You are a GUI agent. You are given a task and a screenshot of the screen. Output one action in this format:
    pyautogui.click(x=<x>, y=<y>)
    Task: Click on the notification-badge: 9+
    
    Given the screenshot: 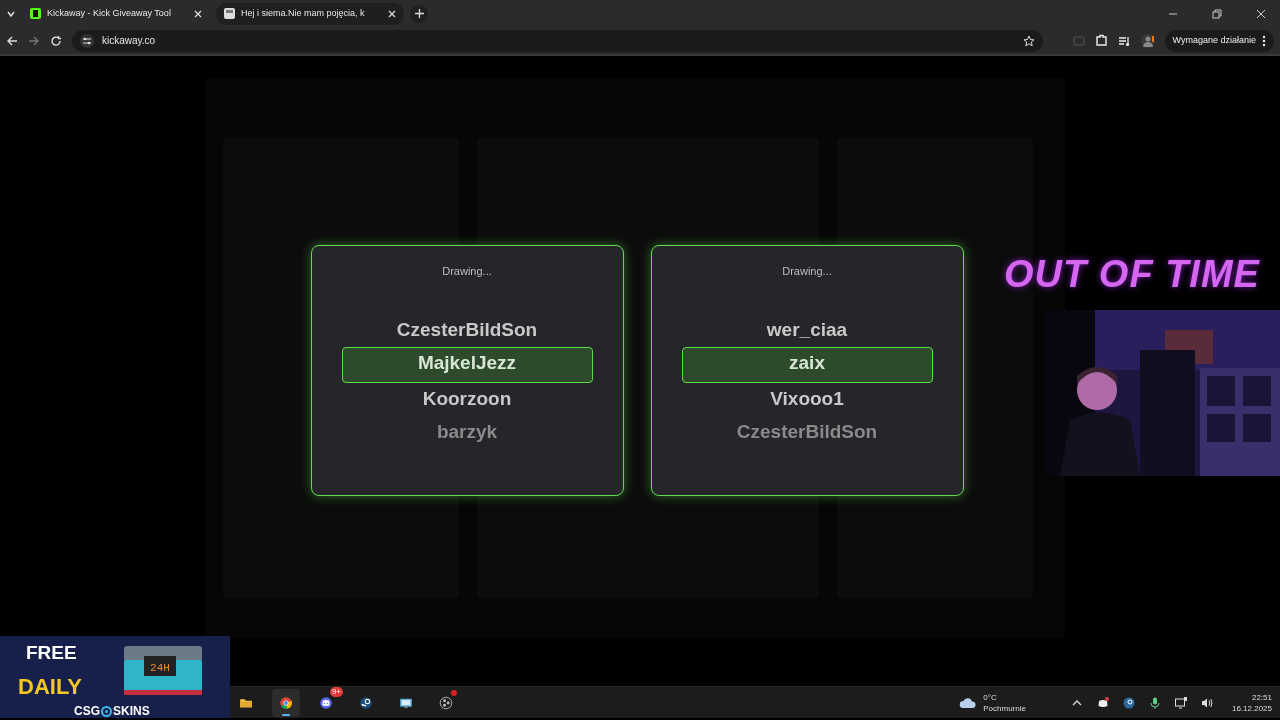 What is the action you would take?
    pyautogui.click(x=336, y=691)
    